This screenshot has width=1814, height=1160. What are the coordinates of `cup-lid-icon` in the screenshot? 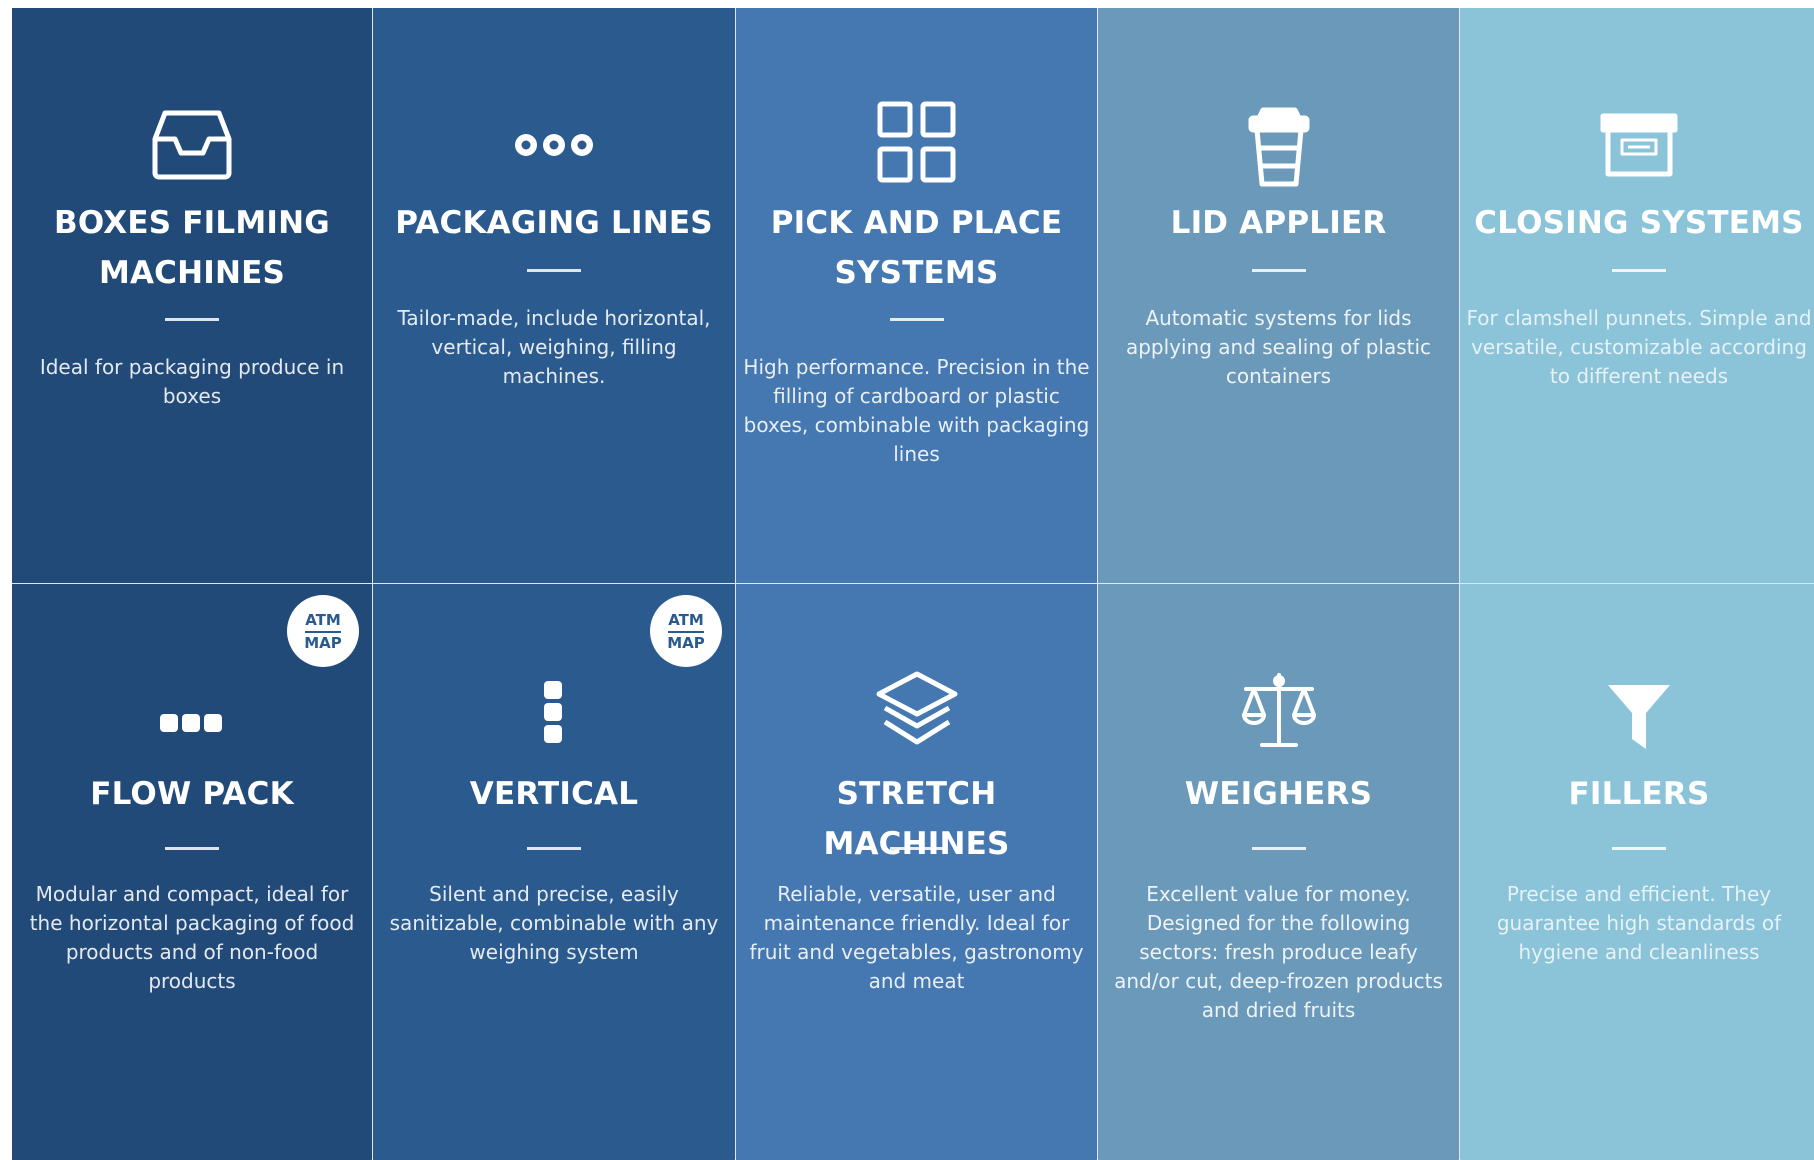 It's located at (1278, 147).